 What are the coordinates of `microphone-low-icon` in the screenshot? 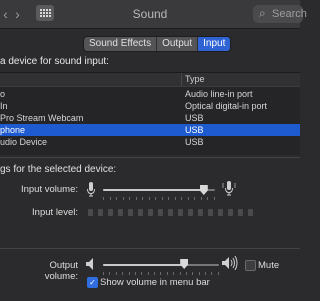 It's located at (91, 189).